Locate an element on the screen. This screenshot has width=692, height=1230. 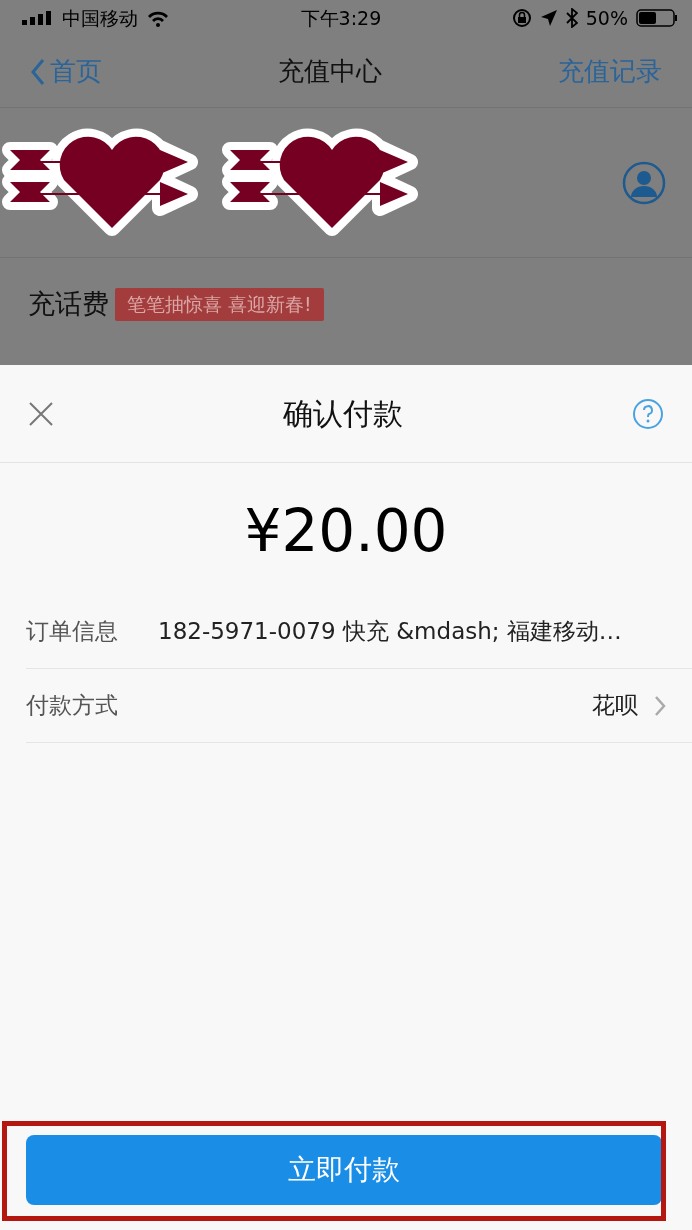
signal-icon is located at coordinates (38, 18).